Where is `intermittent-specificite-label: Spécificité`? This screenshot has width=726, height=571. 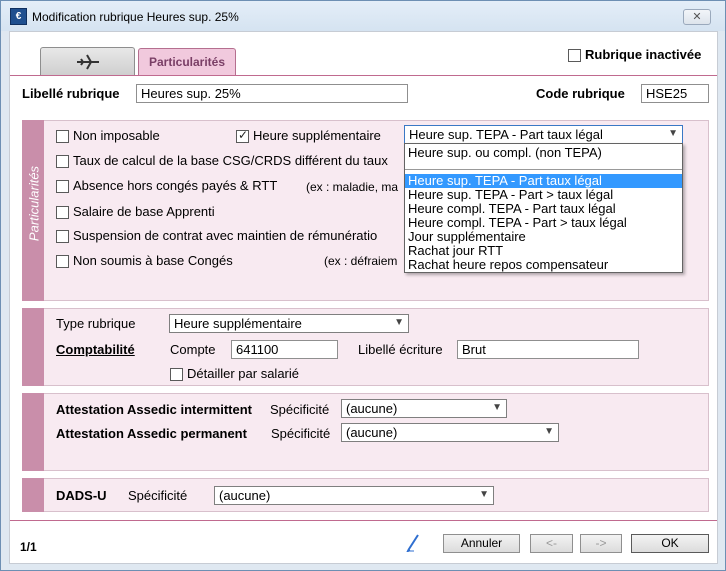 intermittent-specificite-label: Spécificité is located at coordinates (300, 409).